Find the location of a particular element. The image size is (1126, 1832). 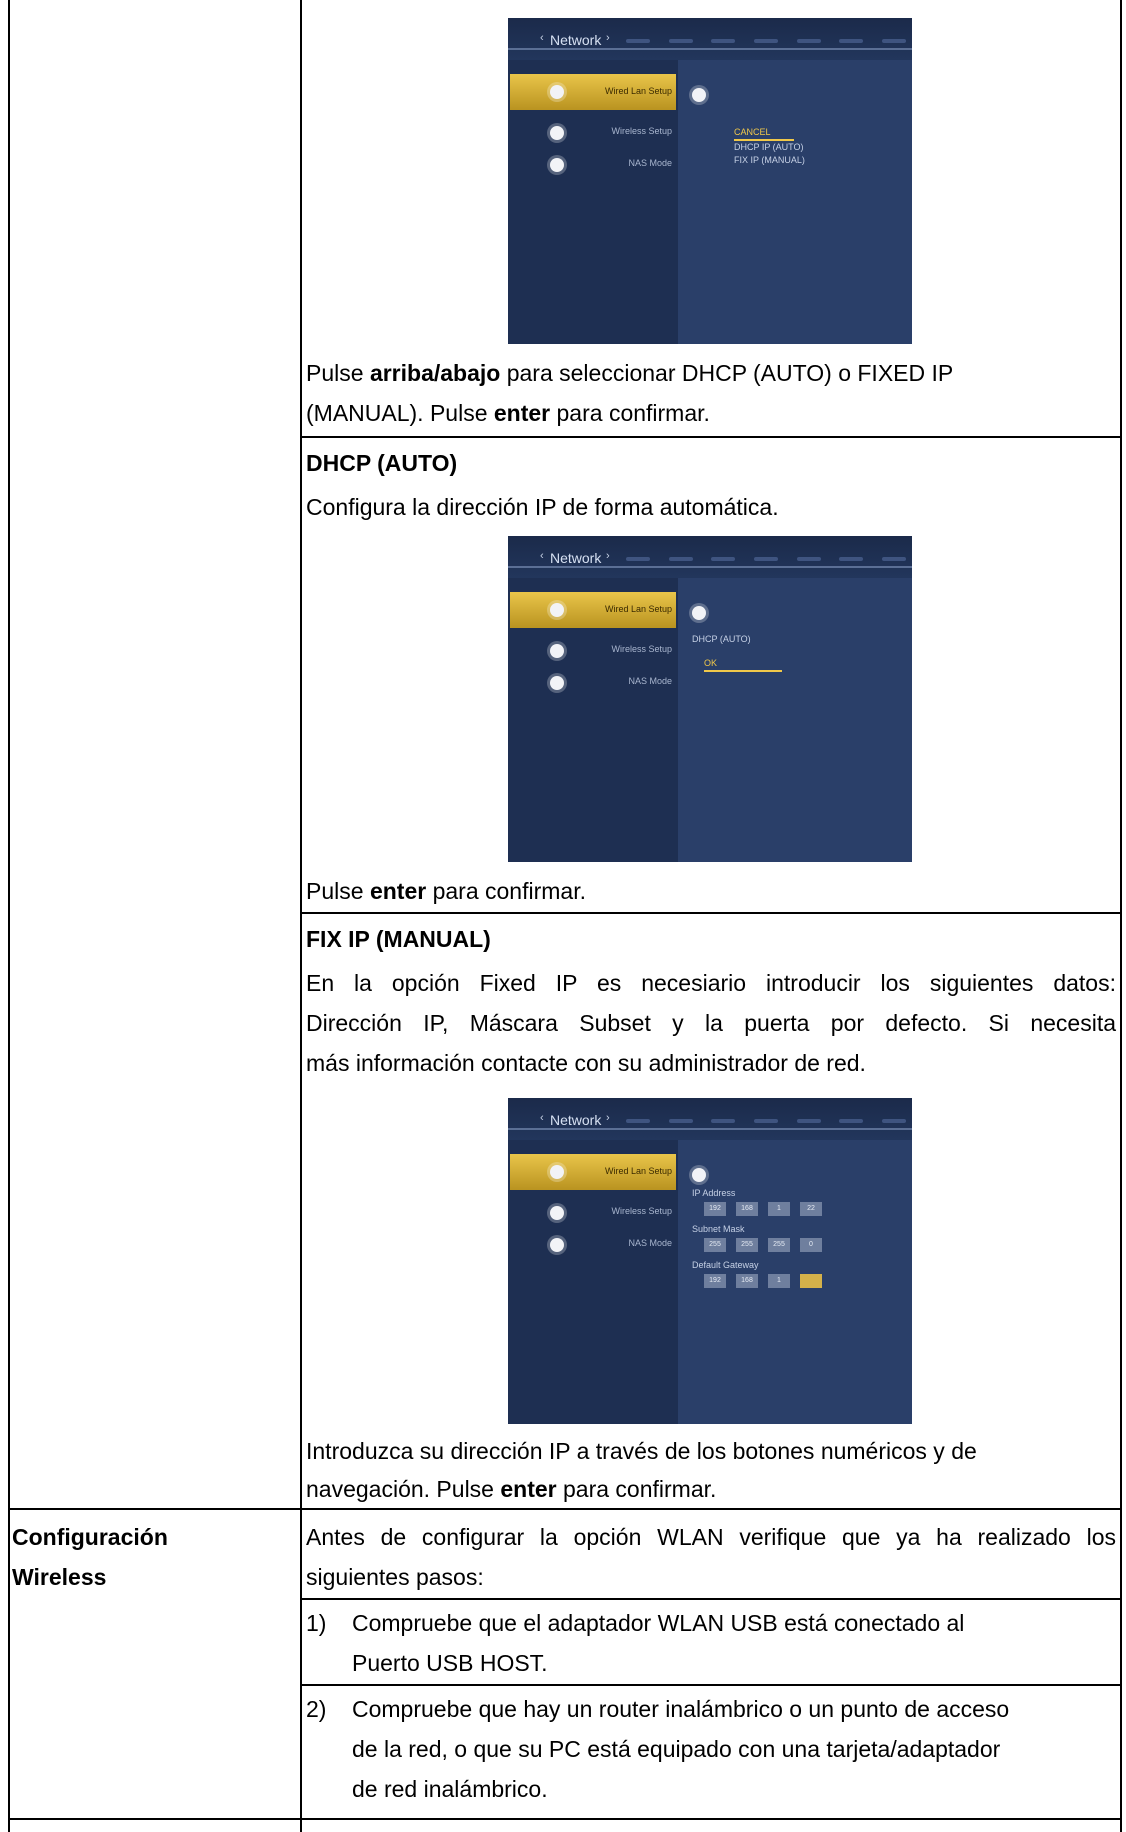

ip-address-label: IP Address is located at coordinates (714, 1193).